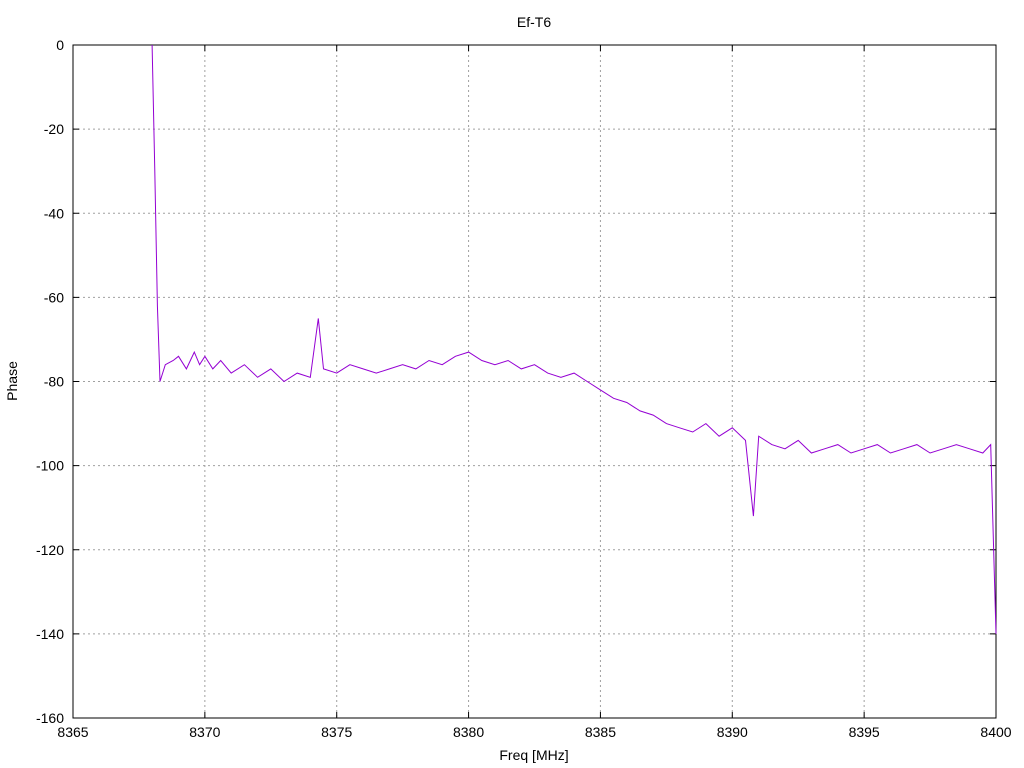  What do you see at coordinates (50, 550) in the screenshot?
I see `y-tick-label: -120` at bounding box center [50, 550].